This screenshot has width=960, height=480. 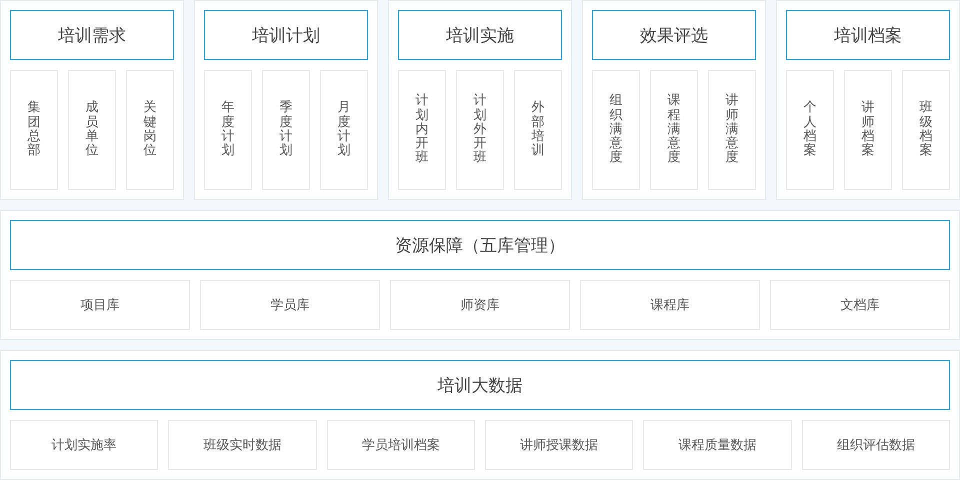 I want to click on module-item-label: 年度计划, so click(x=228, y=130).